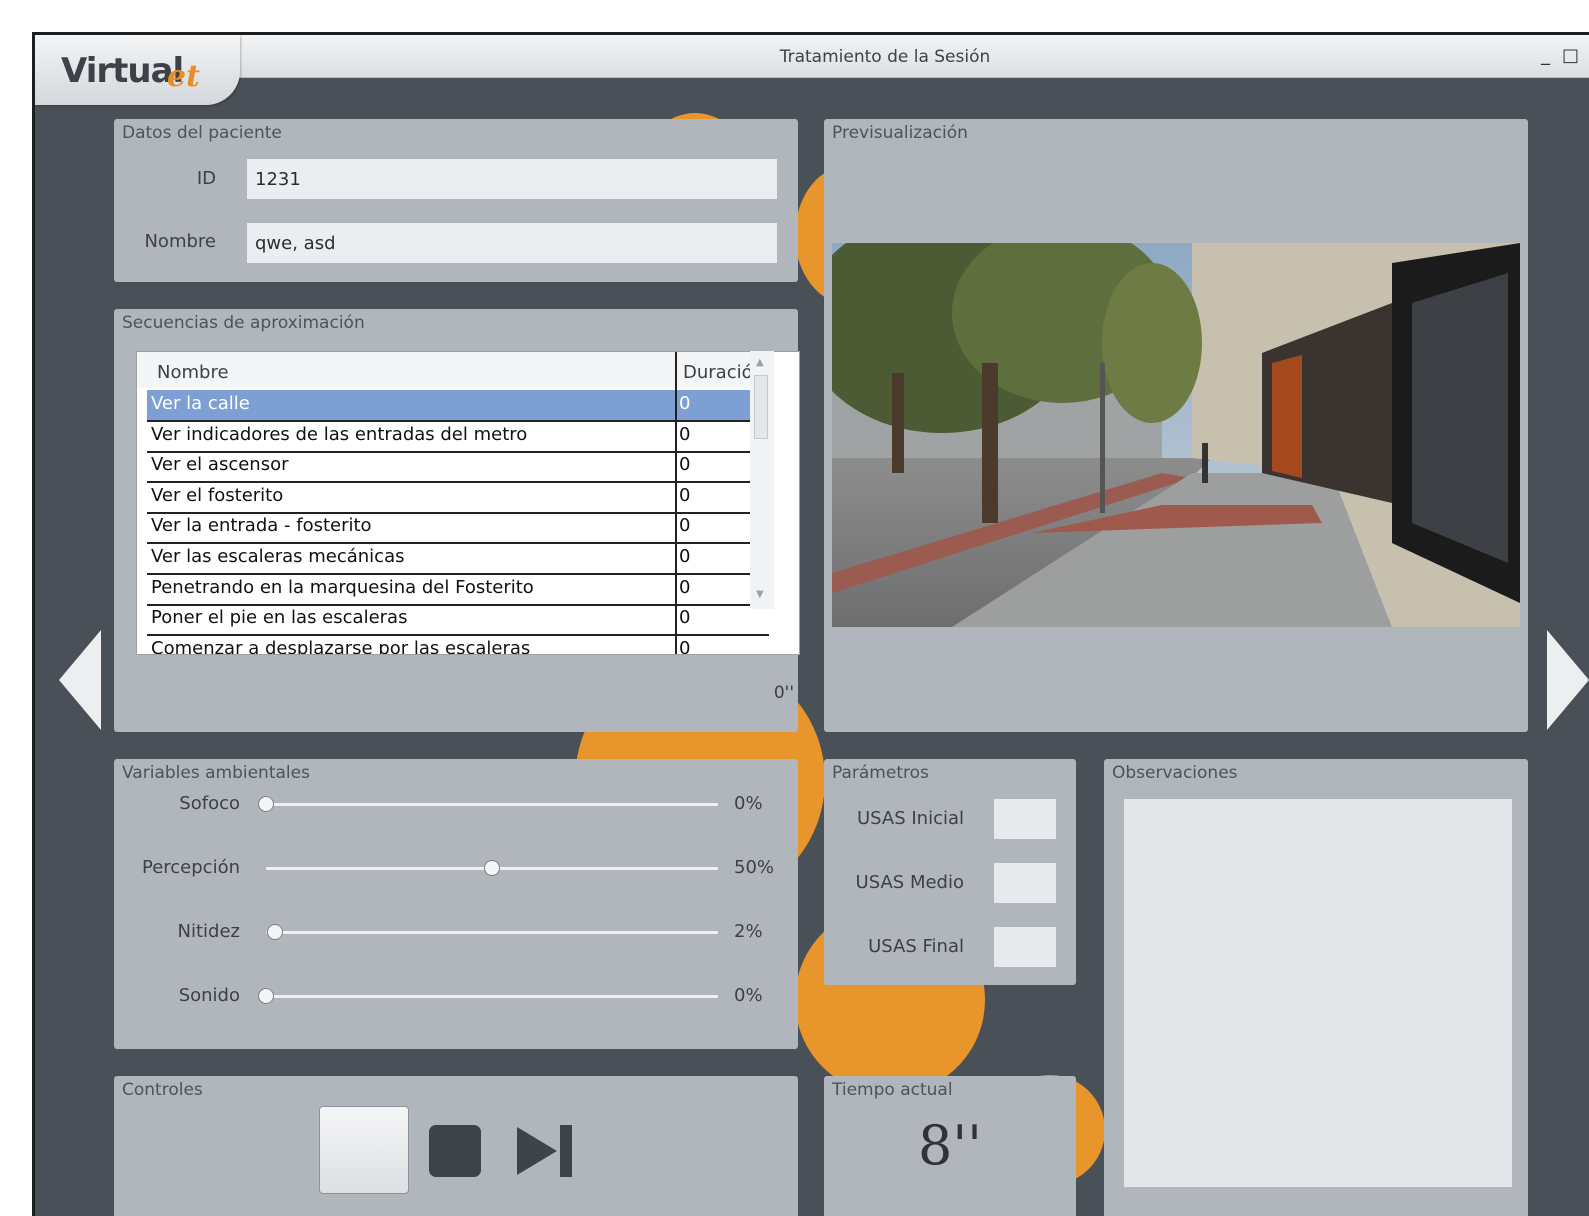  I want to click on cell-name: Ver el fosterito, so click(217, 495).